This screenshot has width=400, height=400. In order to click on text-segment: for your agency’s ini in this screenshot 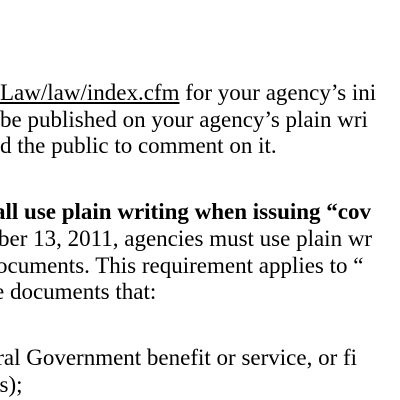, I will do `click(278, 92)`.